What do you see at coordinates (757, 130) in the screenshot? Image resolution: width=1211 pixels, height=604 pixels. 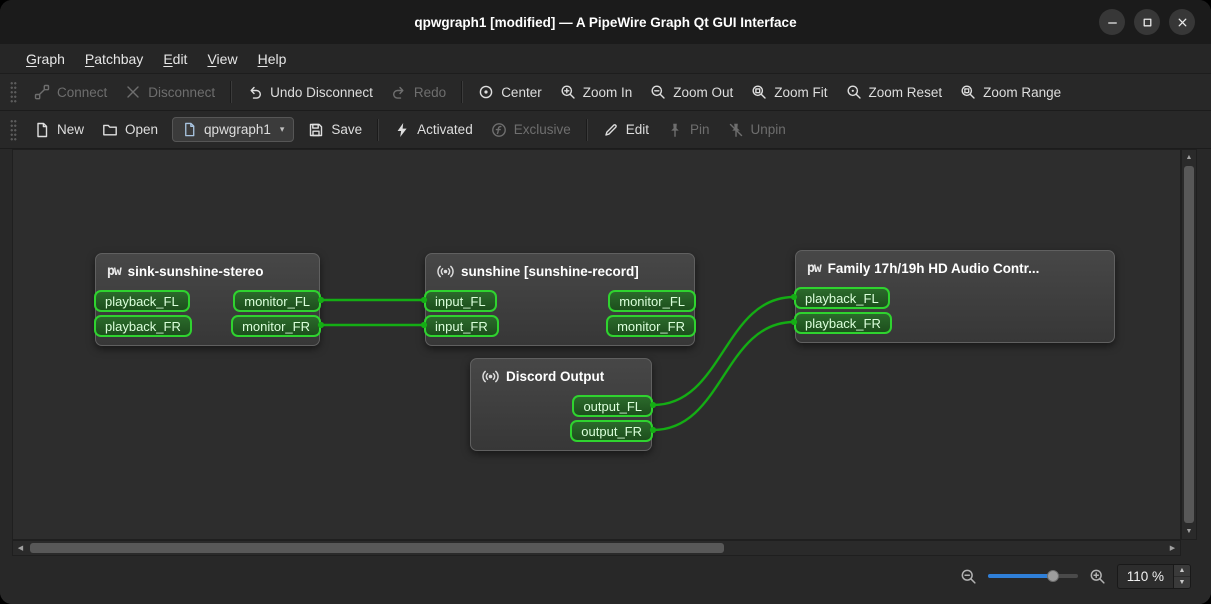 I see `unpin-button: Unpin` at bounding box center [757, 130].